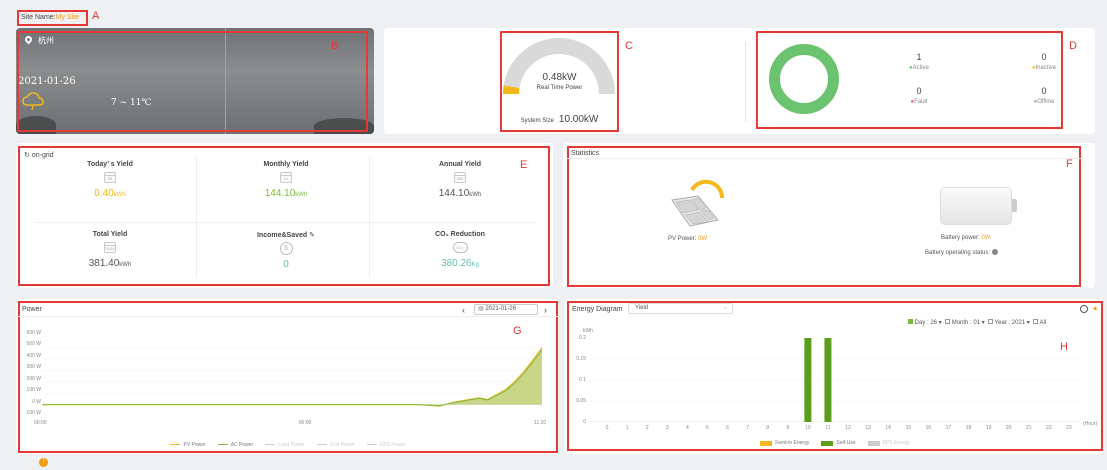 The image size is (1107, 470). What do you see at coordinates (920, 68) in the screenshot?
I see `status-active-label: Active` at bounding box center [920, 68].